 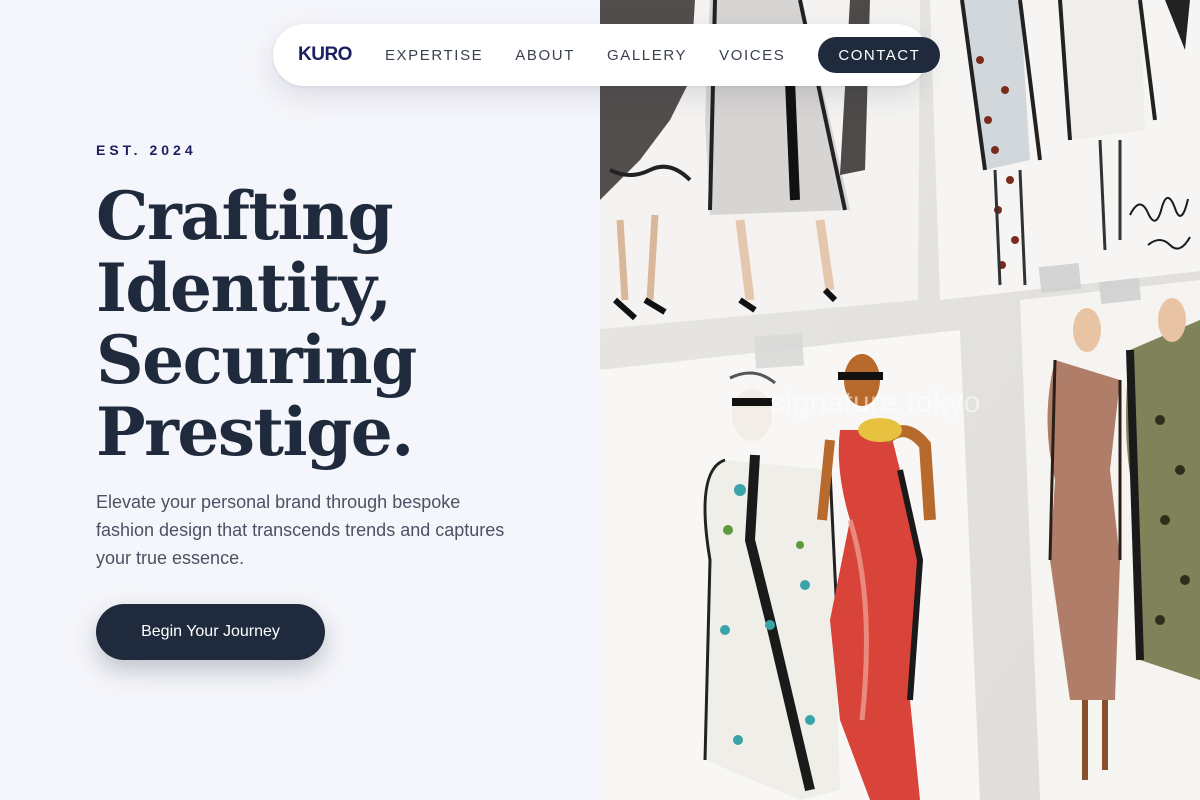 I want to click on headline-line: Securing, so click(x=256, y=360).